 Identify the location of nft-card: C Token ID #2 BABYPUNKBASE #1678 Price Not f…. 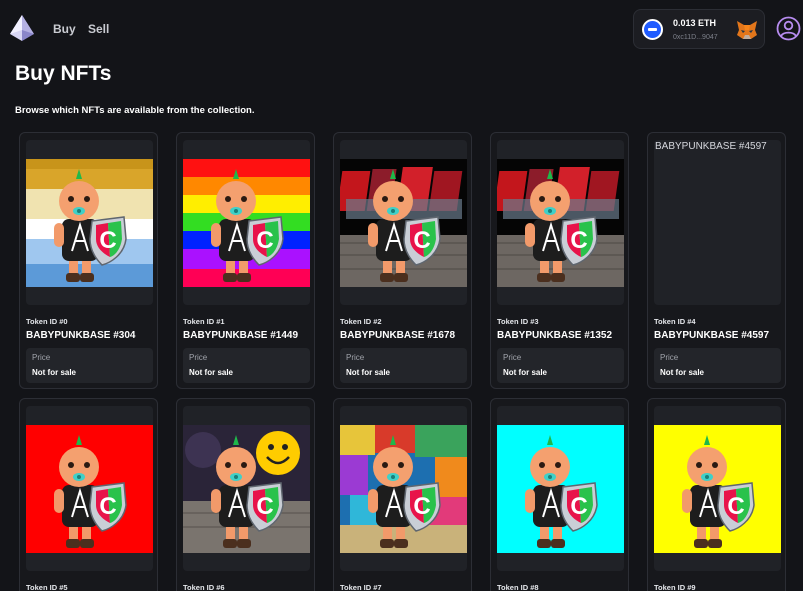
(402, 260).